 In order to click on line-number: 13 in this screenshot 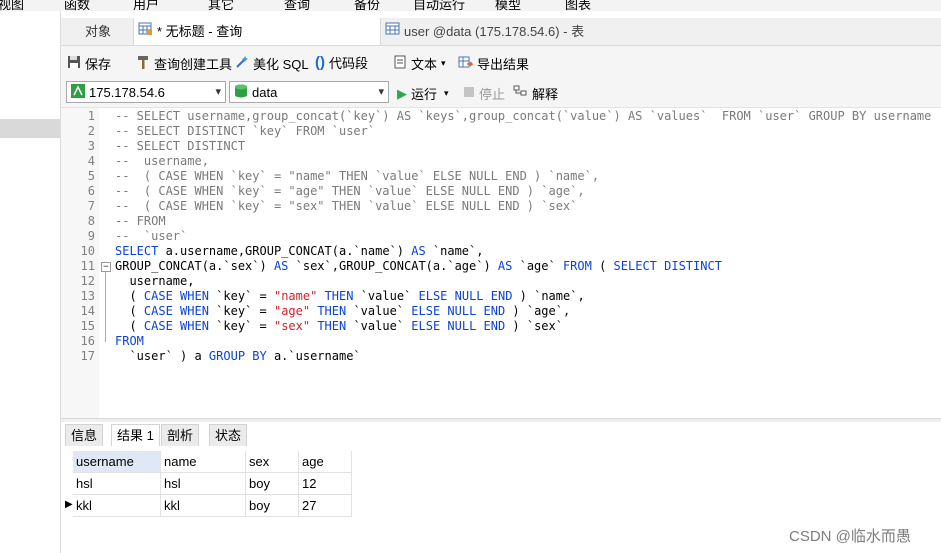, I will do `click(87, 296)`.